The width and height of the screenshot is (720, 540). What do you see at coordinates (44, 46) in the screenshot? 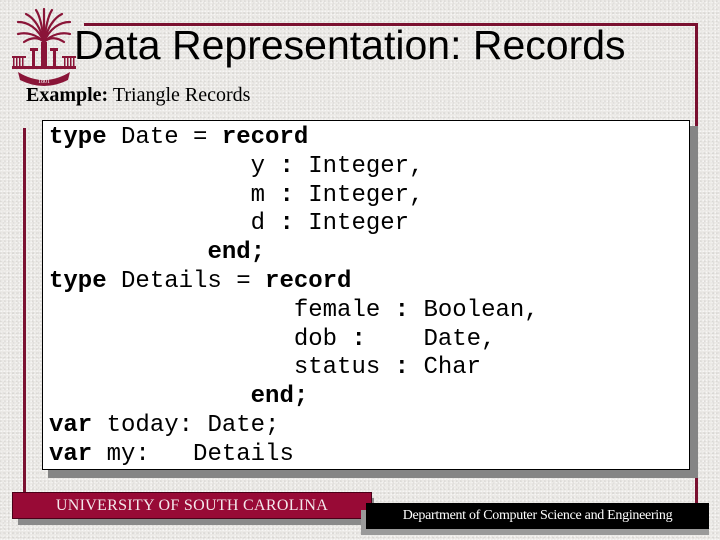
I see `usc-palmetto-seal-icon: 1801` at bounding box center [44, 46].